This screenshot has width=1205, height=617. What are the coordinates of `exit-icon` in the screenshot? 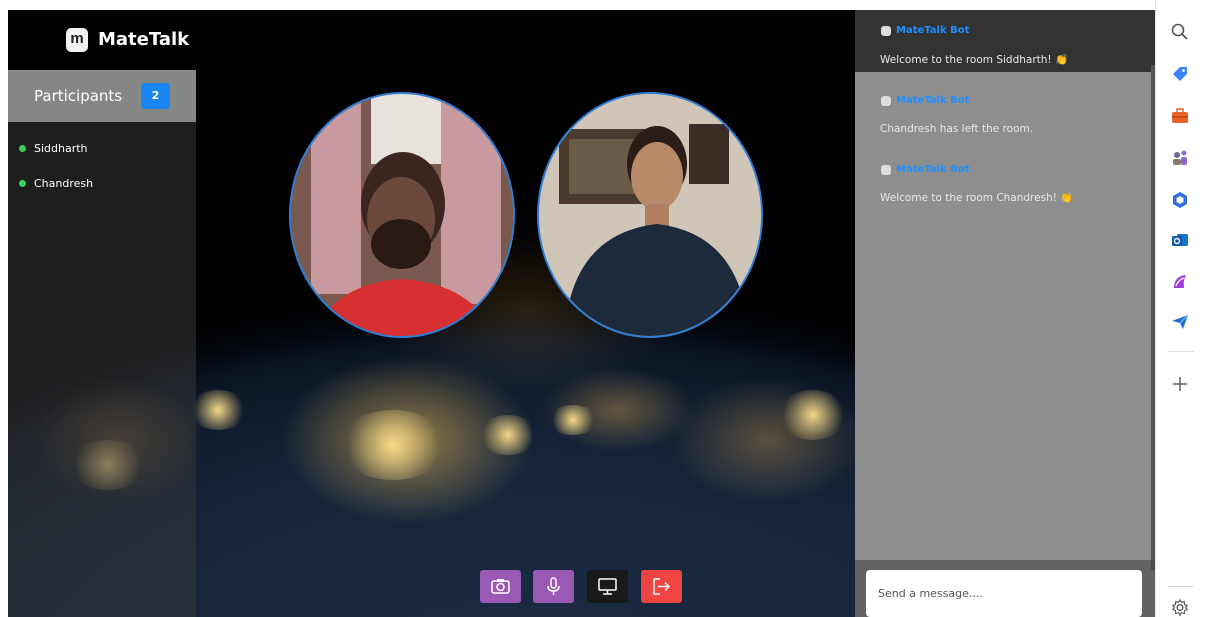 It's located at (662, 586).